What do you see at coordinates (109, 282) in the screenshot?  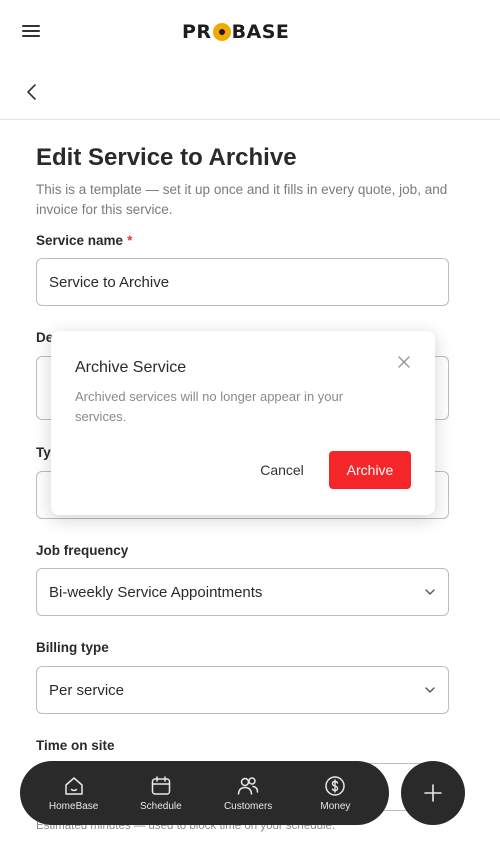 I see `service-name-value: Service to Archive` at bounding box center [109, 282].